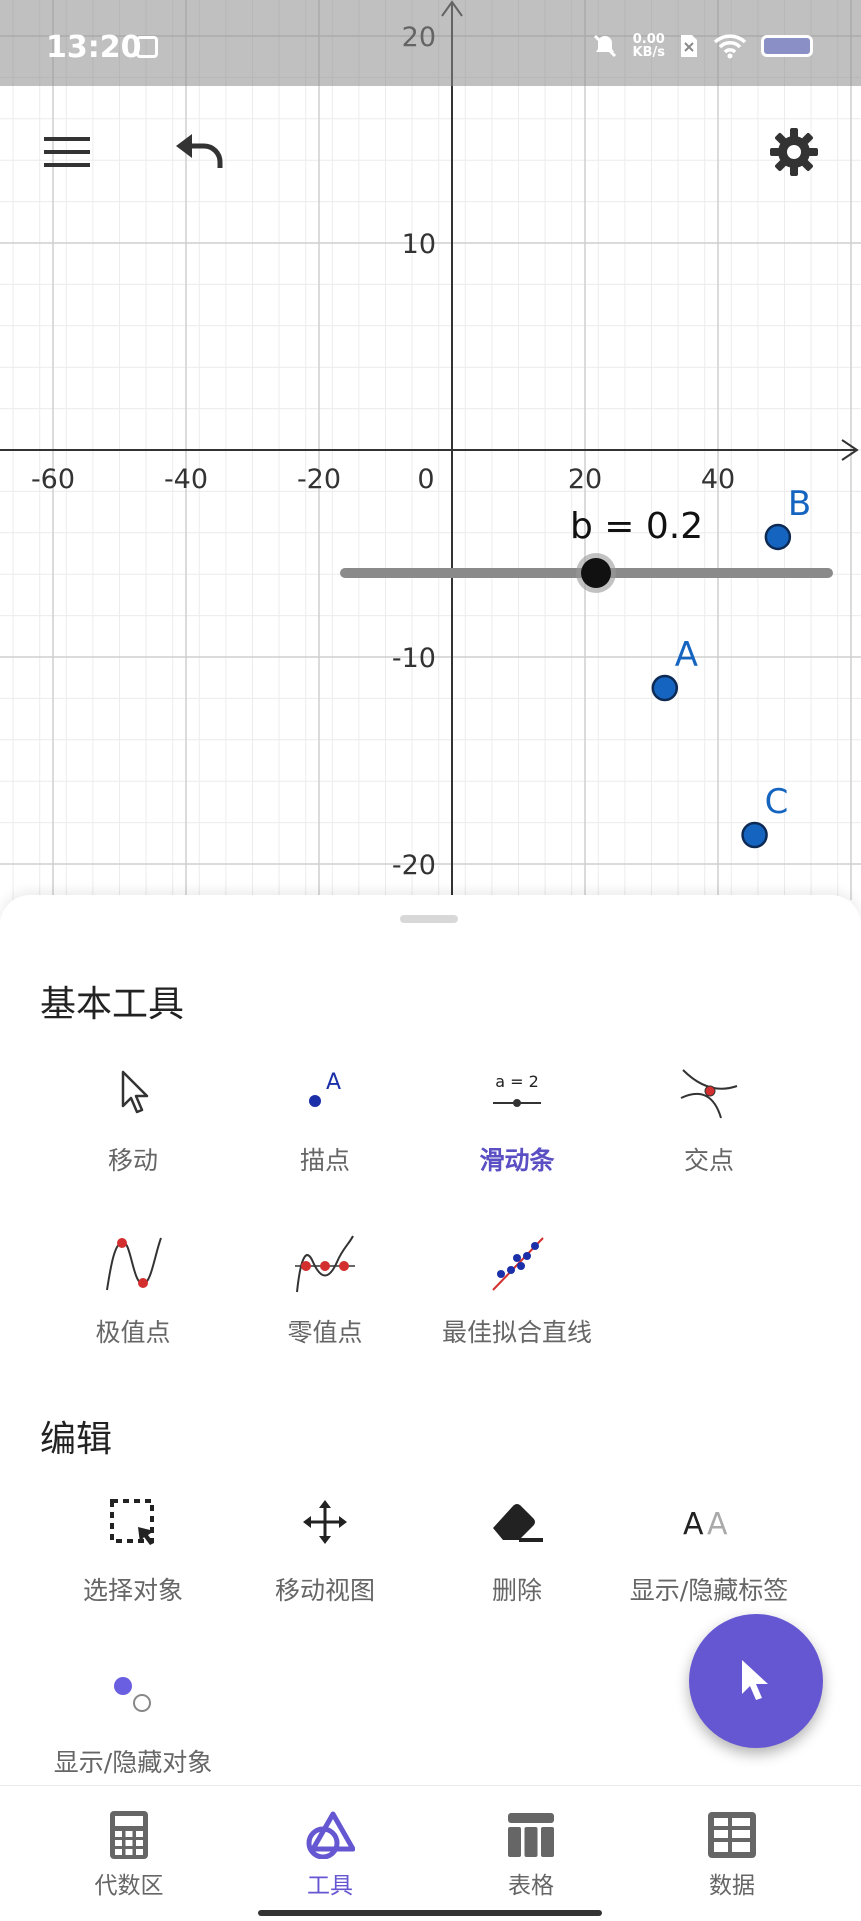  Describe the element at coordinates (518, 1264) in the screenshot. I see `best-fit-line-icon` at that location.